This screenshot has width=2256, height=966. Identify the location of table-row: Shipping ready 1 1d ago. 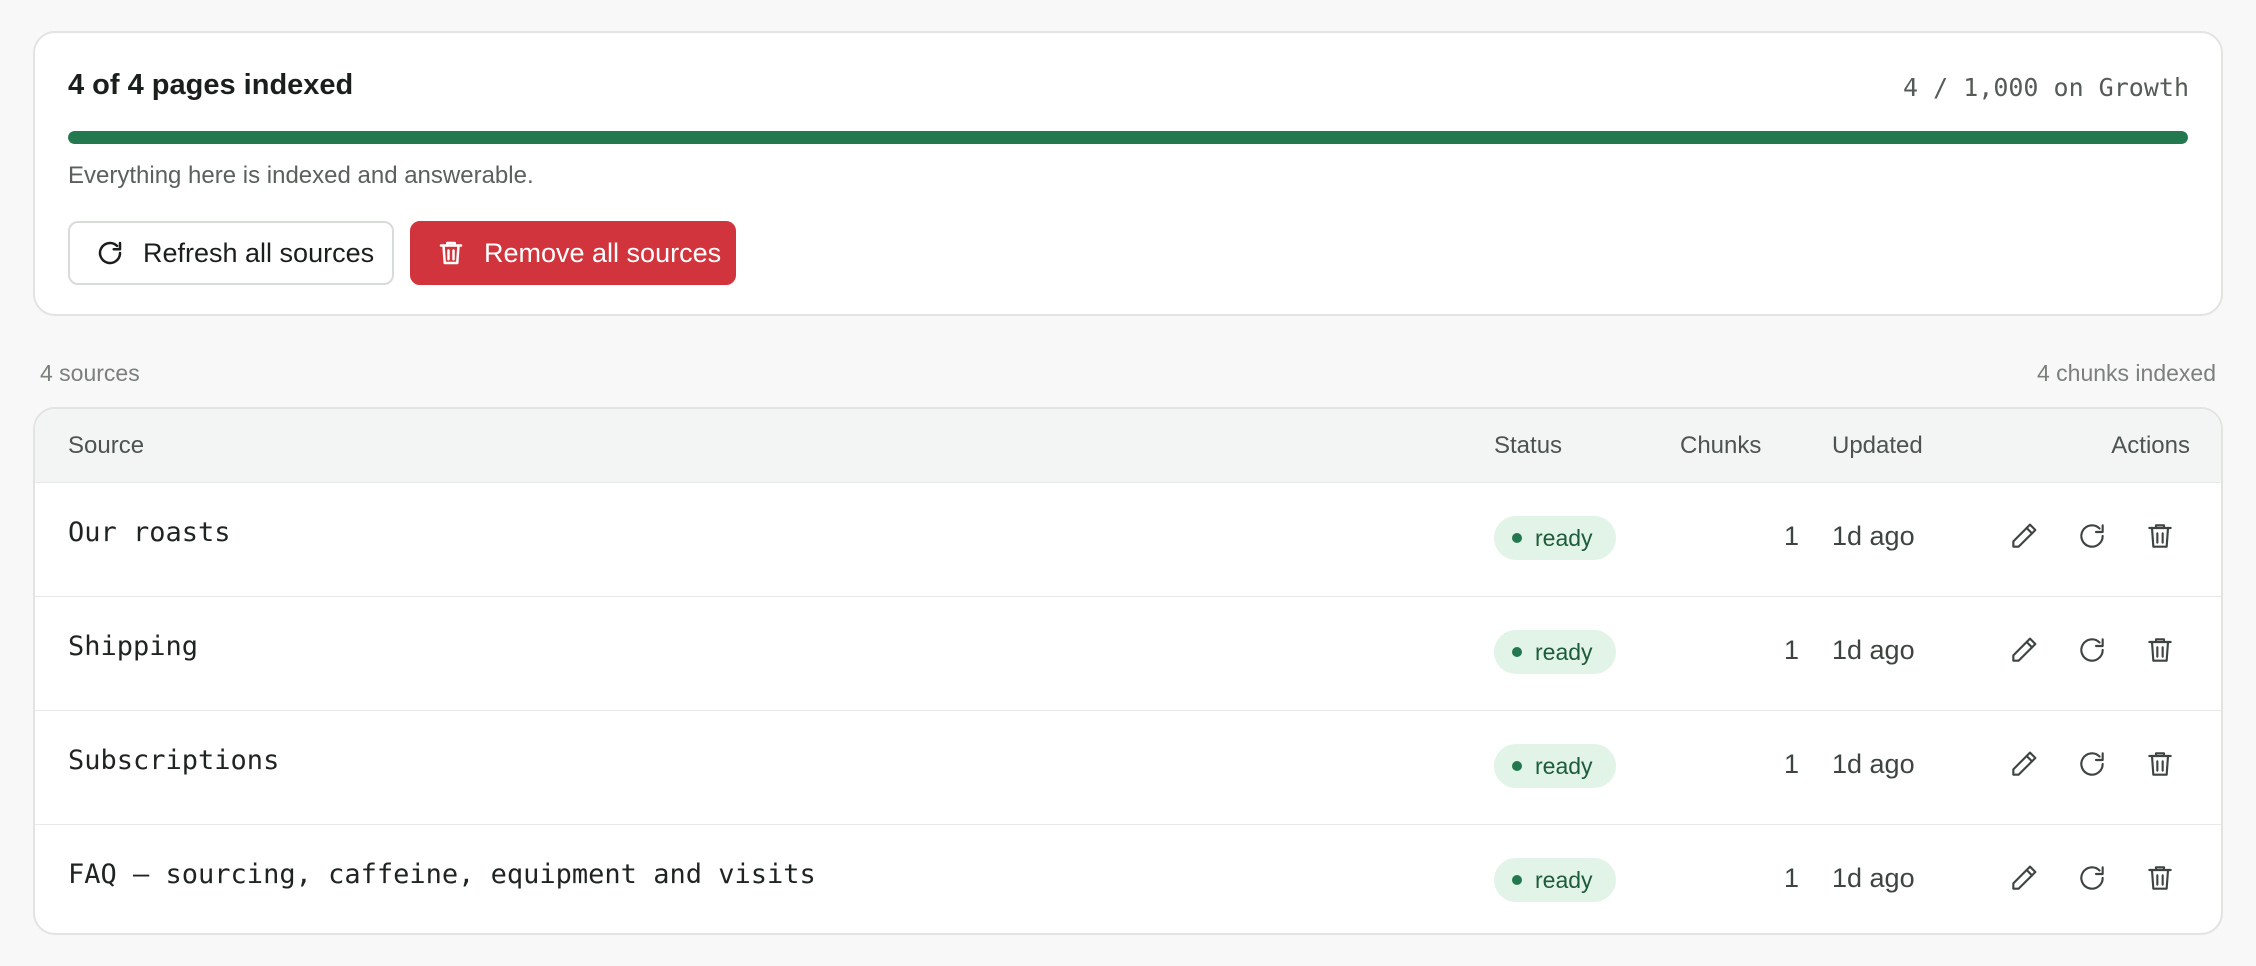
(1128, 653).